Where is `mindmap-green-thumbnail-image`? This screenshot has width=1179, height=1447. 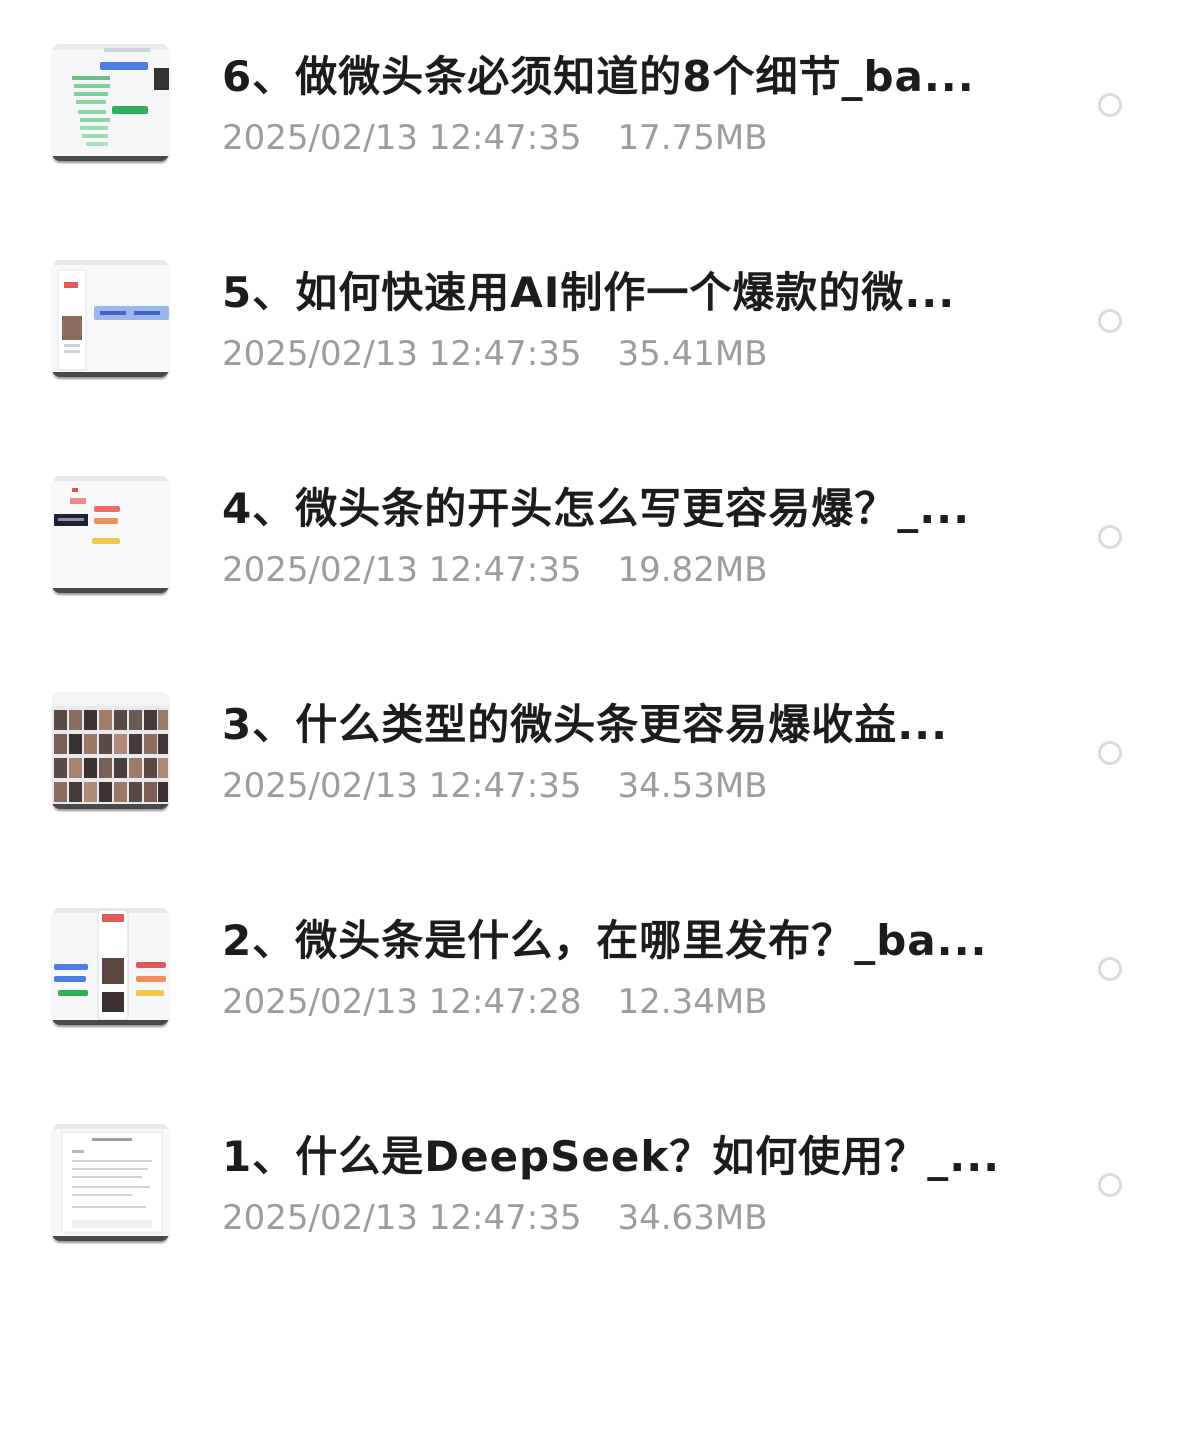 mindmap-green-thumbnail-image is located at coordinates (110, 102).